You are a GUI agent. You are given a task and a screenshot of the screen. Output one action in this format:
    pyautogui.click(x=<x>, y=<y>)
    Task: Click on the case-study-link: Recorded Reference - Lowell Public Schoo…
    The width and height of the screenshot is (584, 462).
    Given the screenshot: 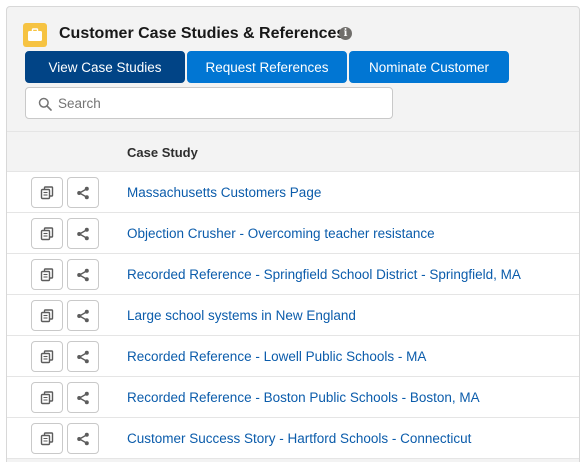 What is the action you would take?
    pyautogui.click(x=276, y=356)
    